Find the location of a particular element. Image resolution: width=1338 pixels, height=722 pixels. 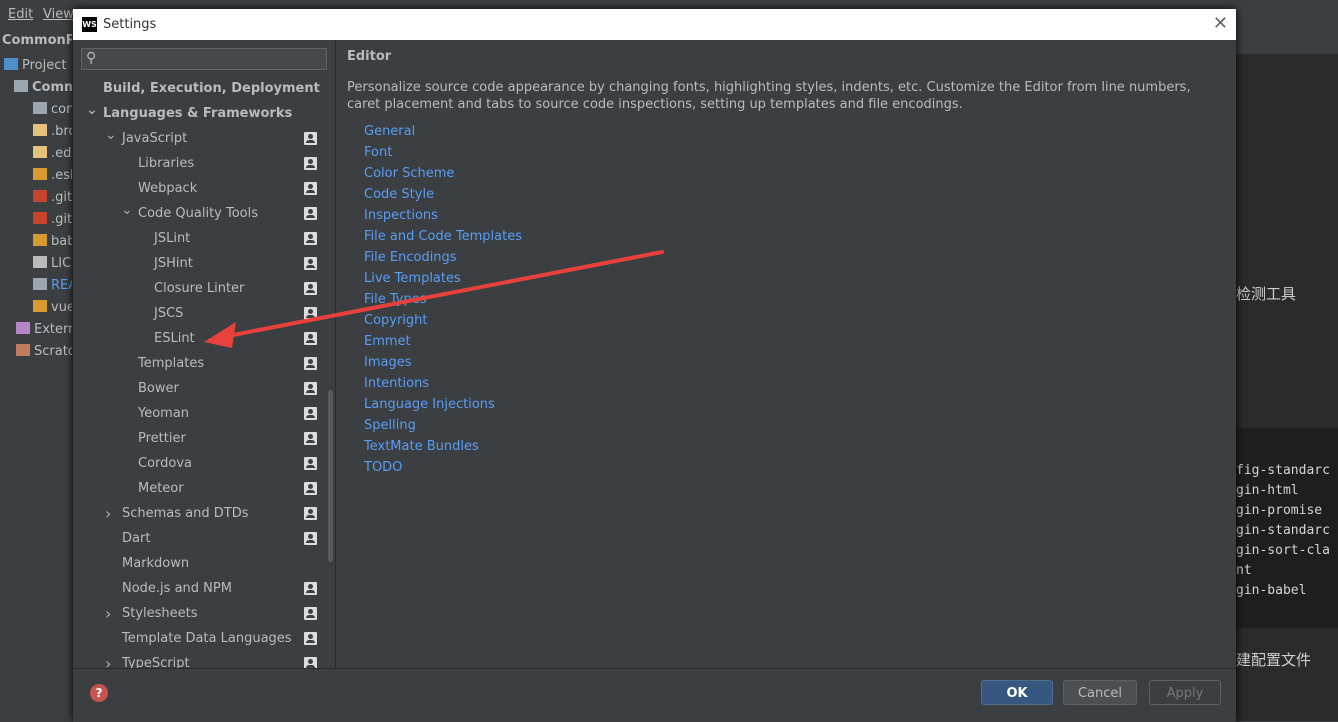

tree-item: Cordova is located at coordinates (204, 463).